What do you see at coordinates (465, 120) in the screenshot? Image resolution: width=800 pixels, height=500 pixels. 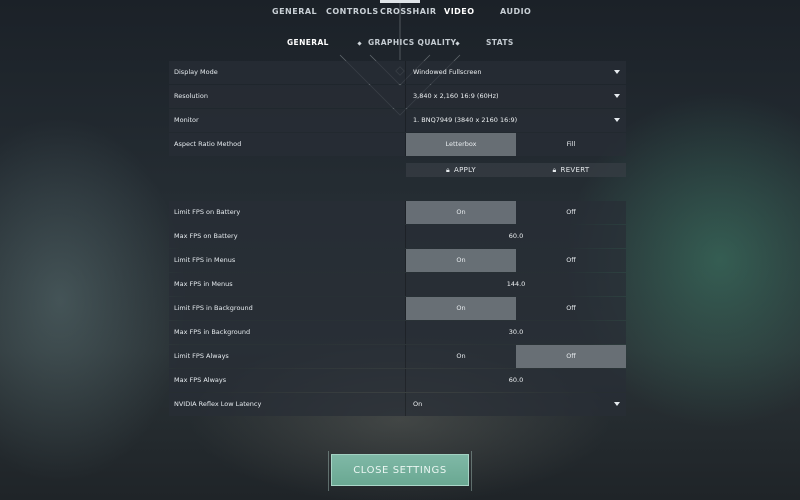 I see `monitor-value: 1. BNQ7949 (3840 x 2160 16:9)` at bounding box center [465, 120].